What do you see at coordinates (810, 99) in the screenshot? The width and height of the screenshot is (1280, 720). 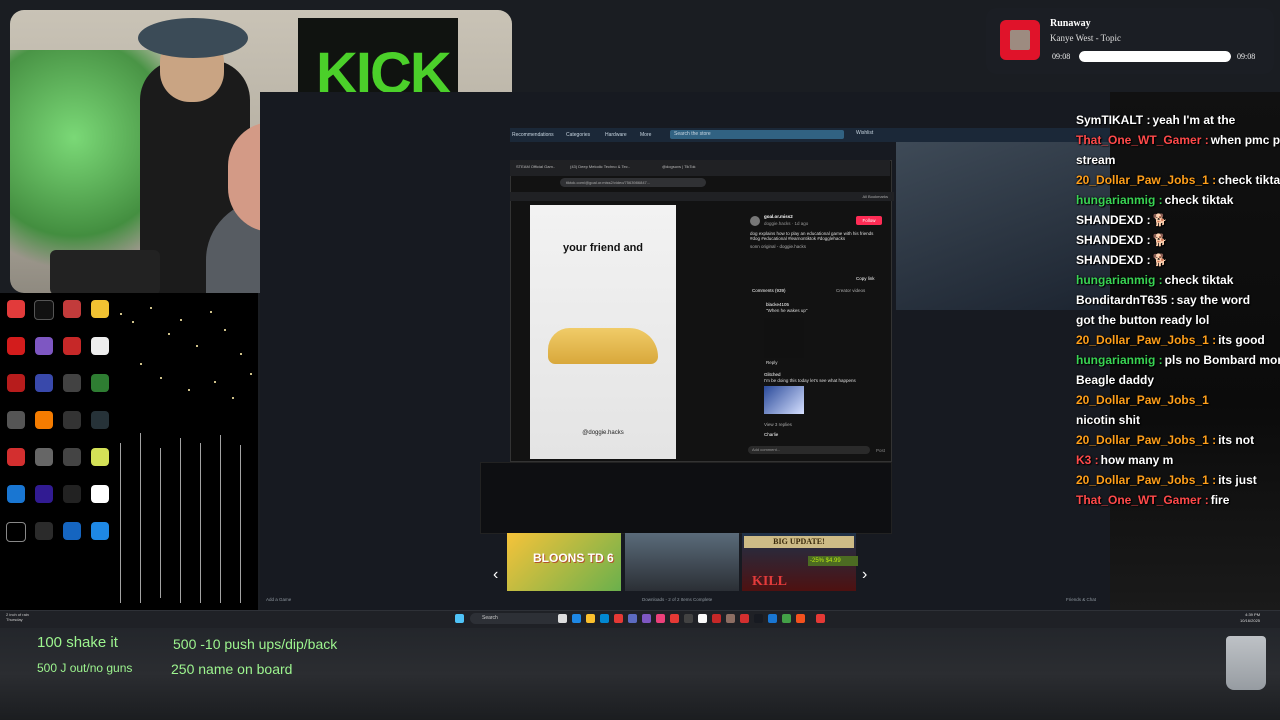 I see `steam-title-bar` at bounding box center [810, 99].